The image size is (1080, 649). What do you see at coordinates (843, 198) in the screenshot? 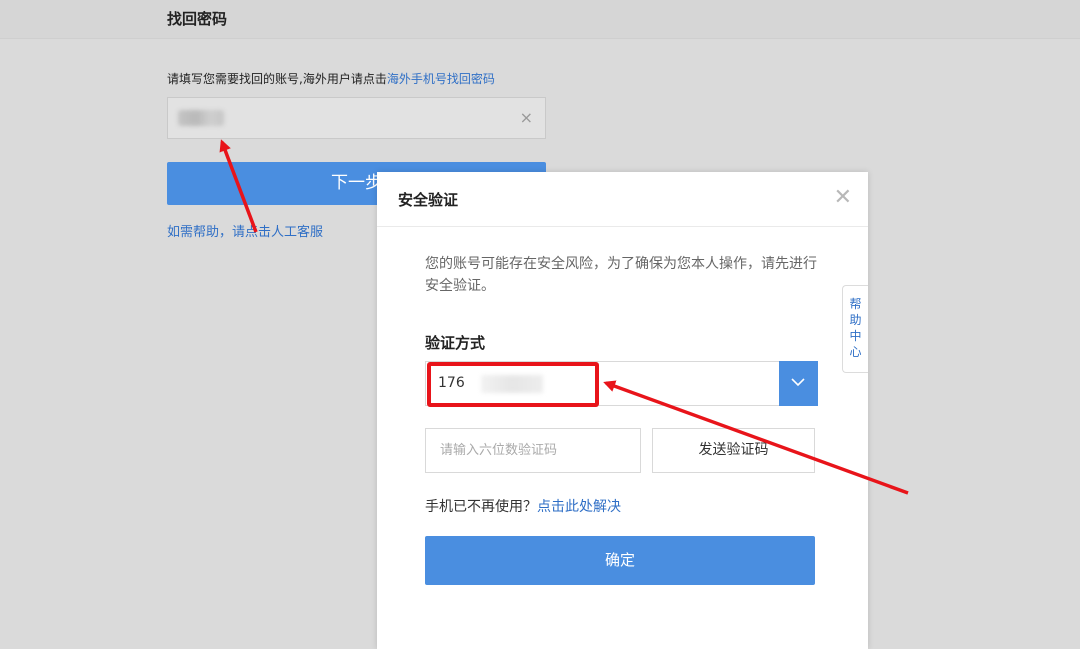
I see `close-icon: ✕` at bounding box center [843, 198].